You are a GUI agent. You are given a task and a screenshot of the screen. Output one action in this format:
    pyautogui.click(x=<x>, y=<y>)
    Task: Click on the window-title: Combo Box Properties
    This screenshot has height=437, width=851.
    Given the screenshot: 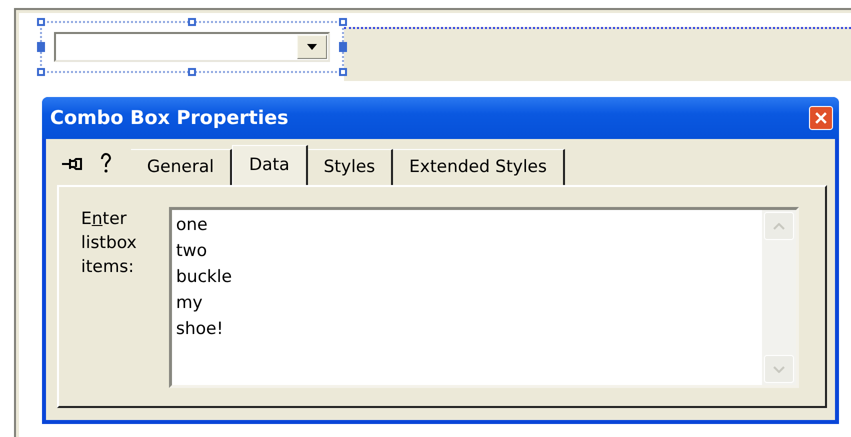 What is the action you would take?
    pyautogui.click(x=169, y=118)
    